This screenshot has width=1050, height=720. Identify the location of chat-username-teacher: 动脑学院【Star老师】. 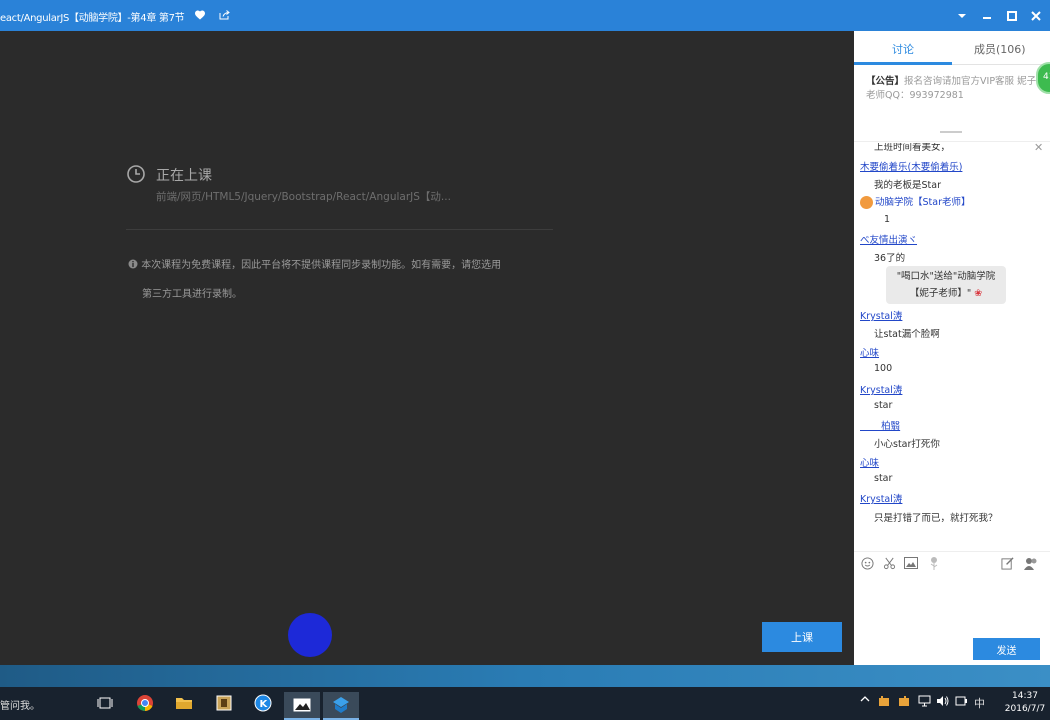
(915, 201).